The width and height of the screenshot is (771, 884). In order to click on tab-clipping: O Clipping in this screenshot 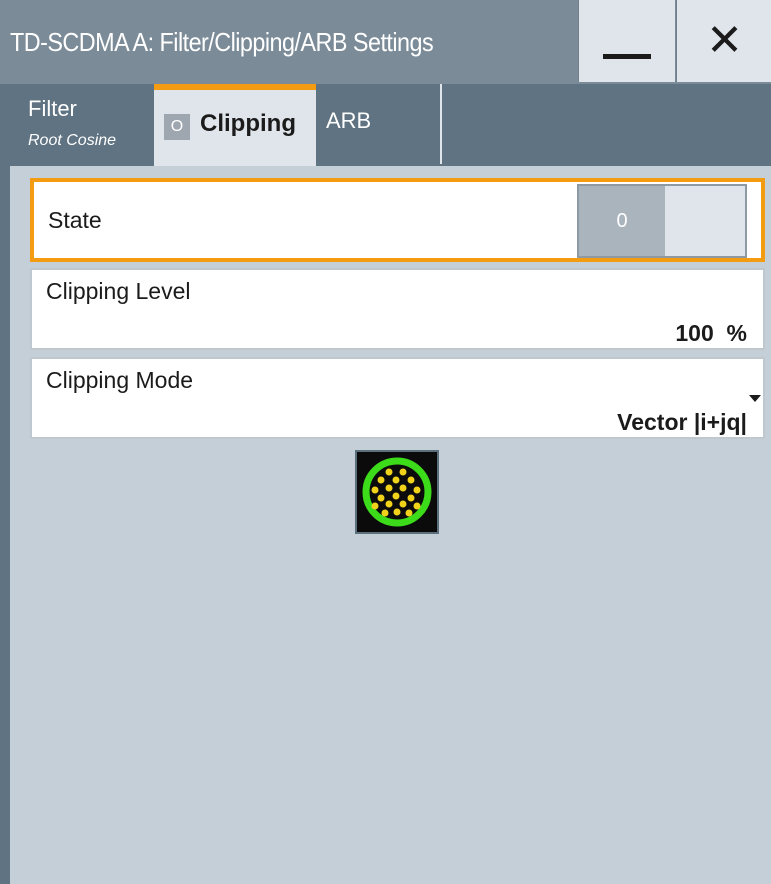, I will do `click(235, 125)`.